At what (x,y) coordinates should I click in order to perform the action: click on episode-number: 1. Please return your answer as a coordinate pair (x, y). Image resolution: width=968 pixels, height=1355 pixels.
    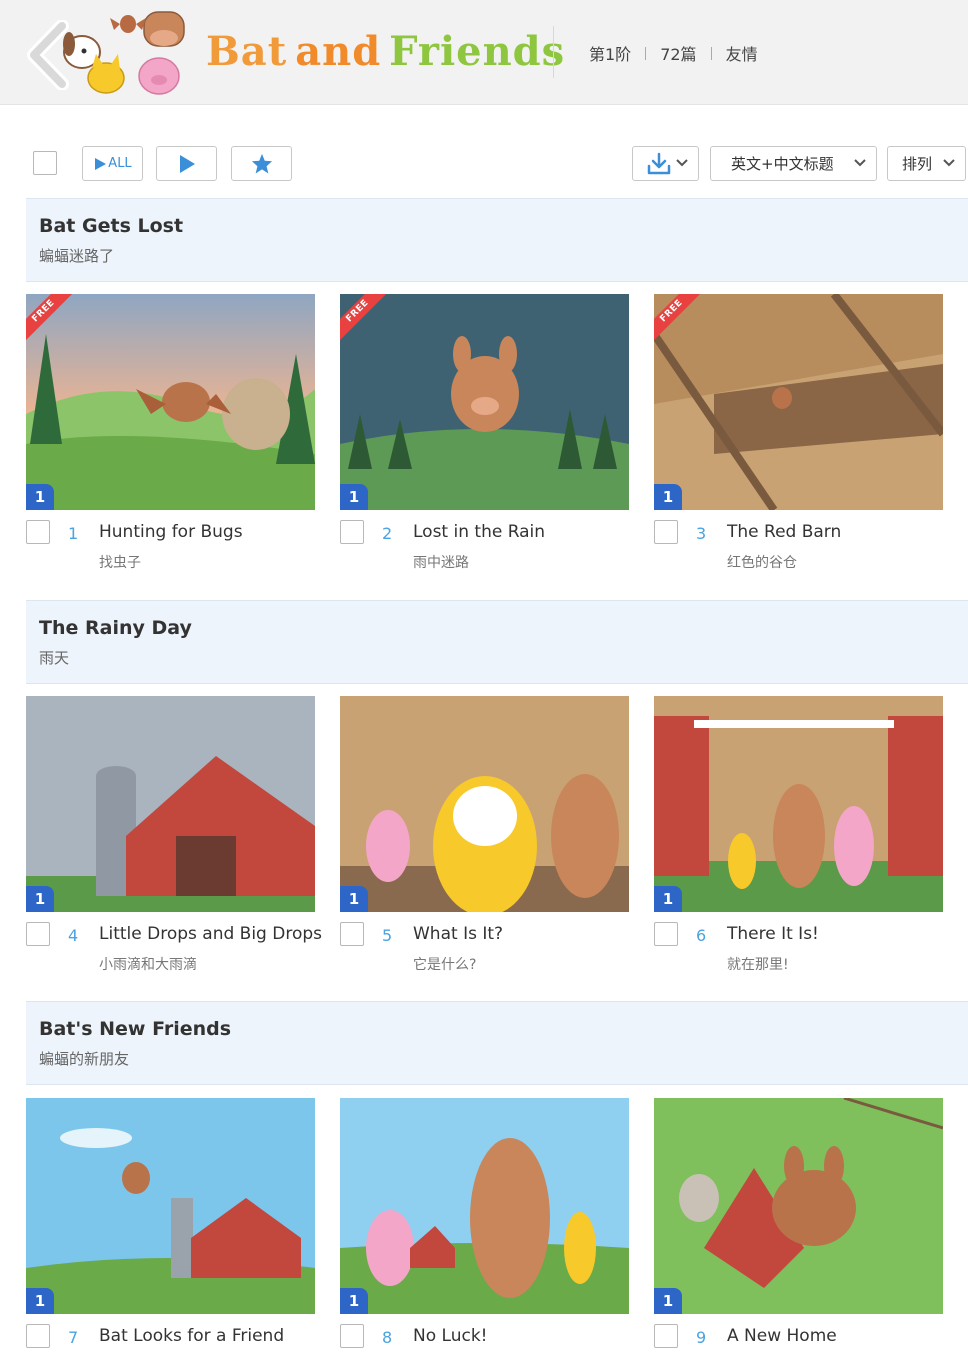
    Looking at the image, I should click on (73, 533).